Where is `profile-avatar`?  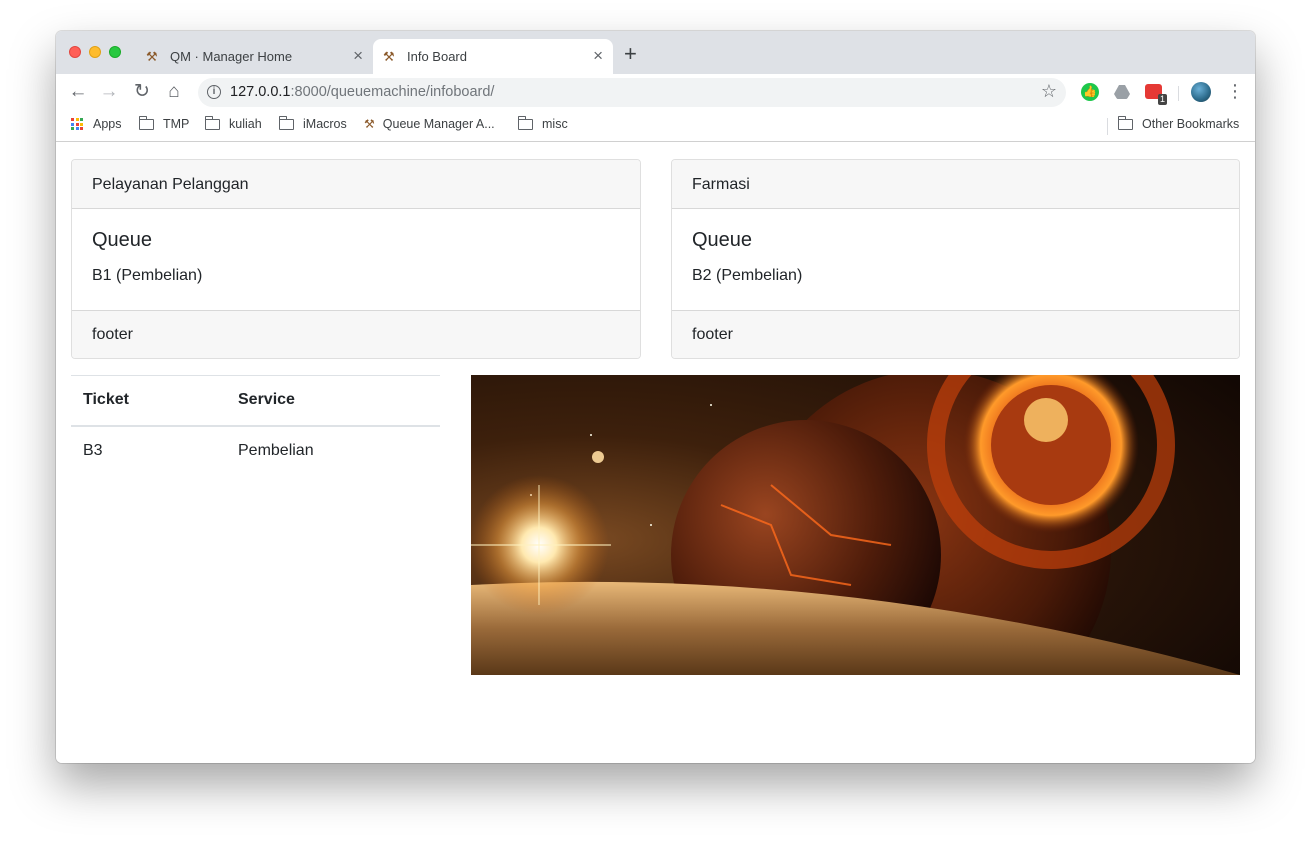 profile-avatar is located at coordinates (1201, 92).